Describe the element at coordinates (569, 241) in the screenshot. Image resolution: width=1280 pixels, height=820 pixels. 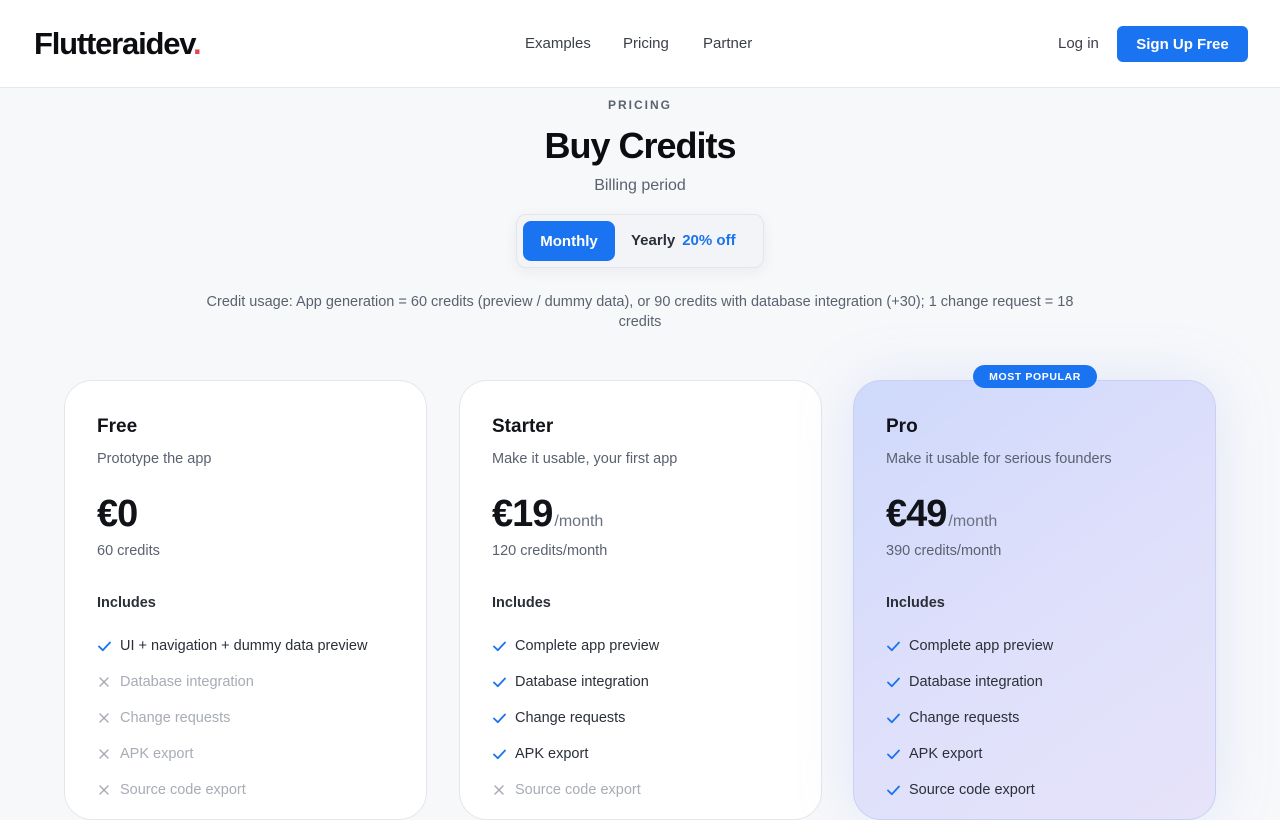
I see `monthly-option: Monthly` at that location.